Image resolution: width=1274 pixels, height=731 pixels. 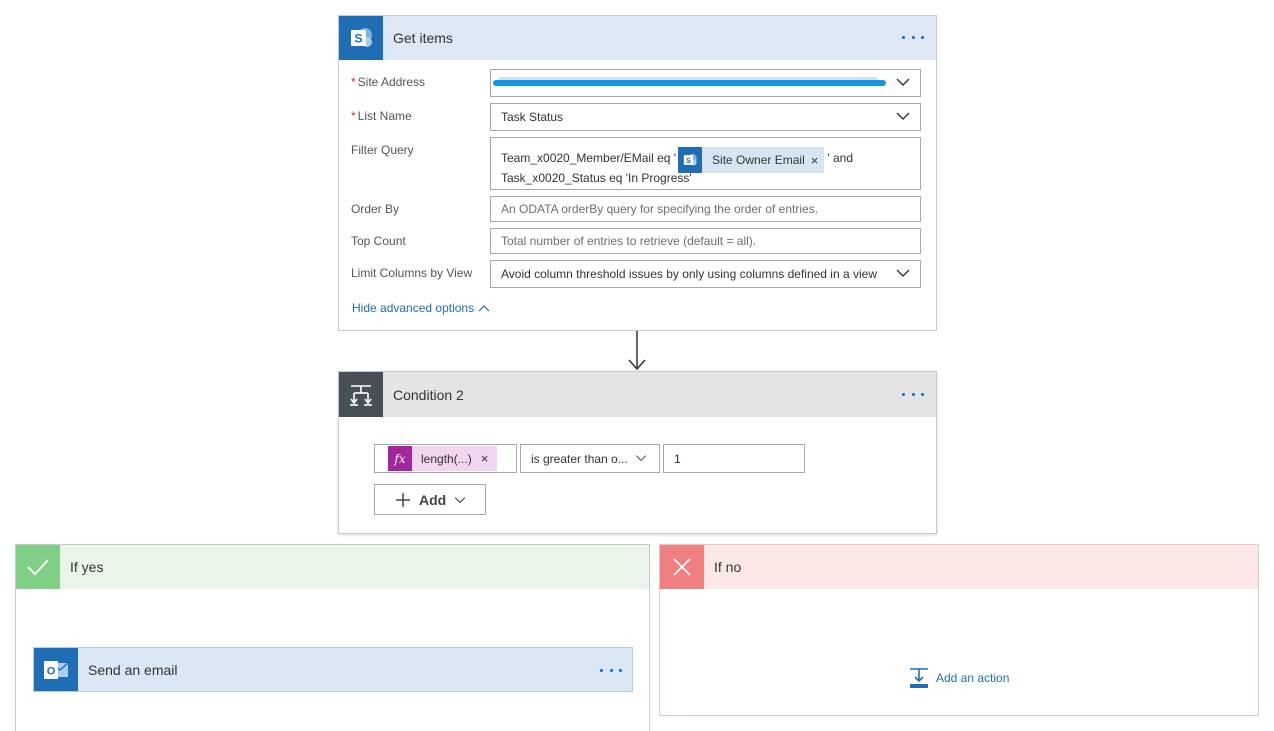 I want to click on hide-advanced-options-link: Hide advanced options, so click(x=421, y=308).